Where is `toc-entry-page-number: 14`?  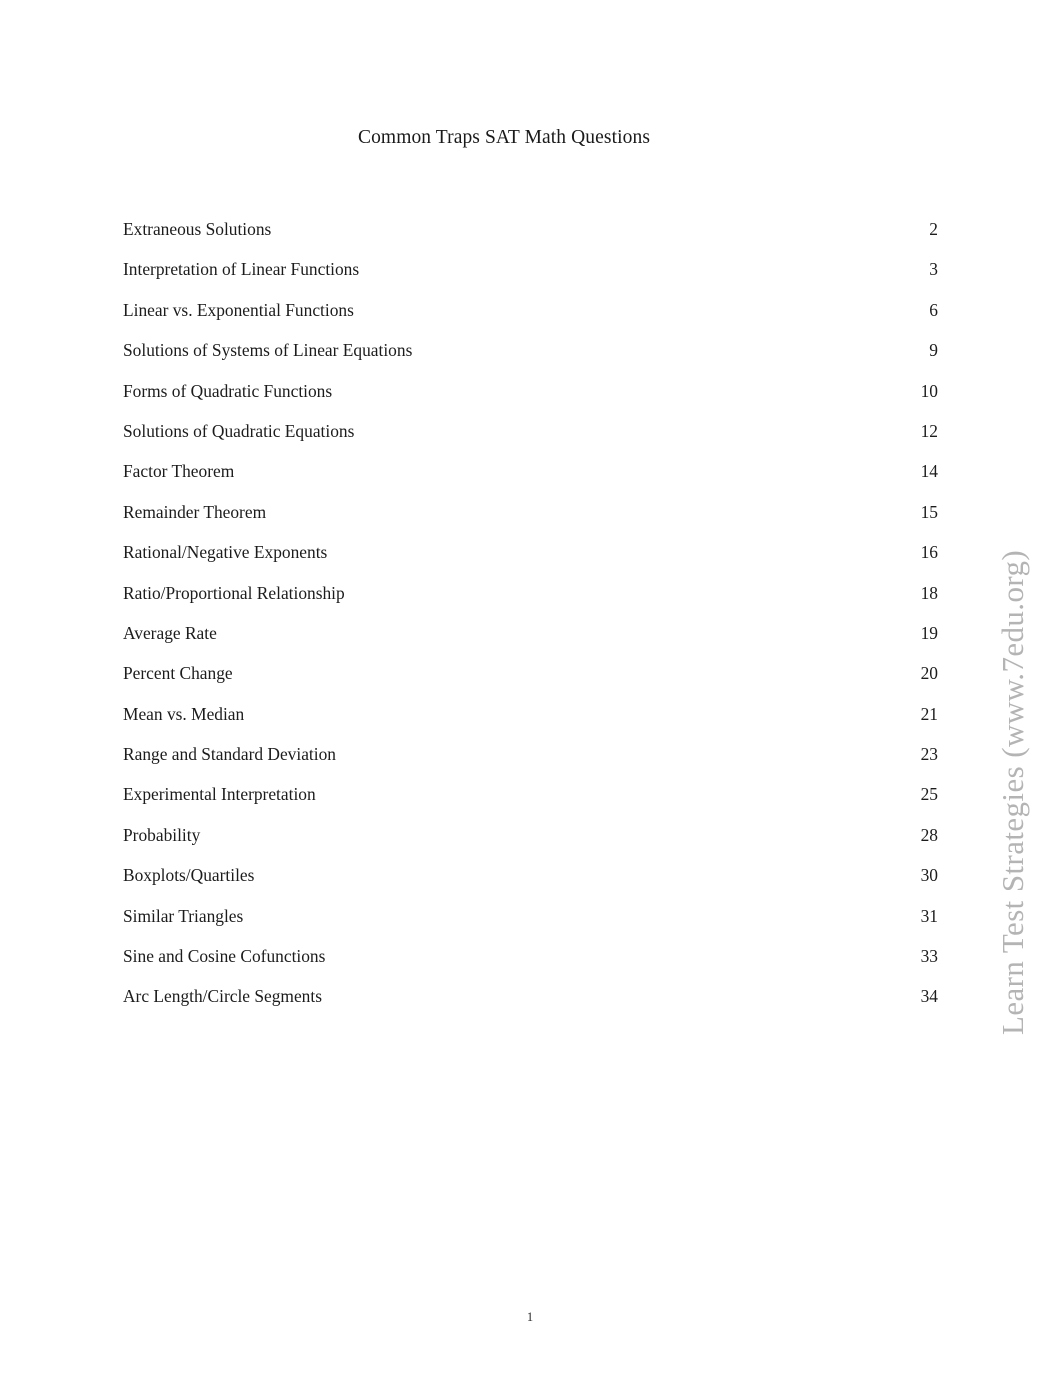 toc-entry-page-number: 14 is located at coordinates (929, 471).